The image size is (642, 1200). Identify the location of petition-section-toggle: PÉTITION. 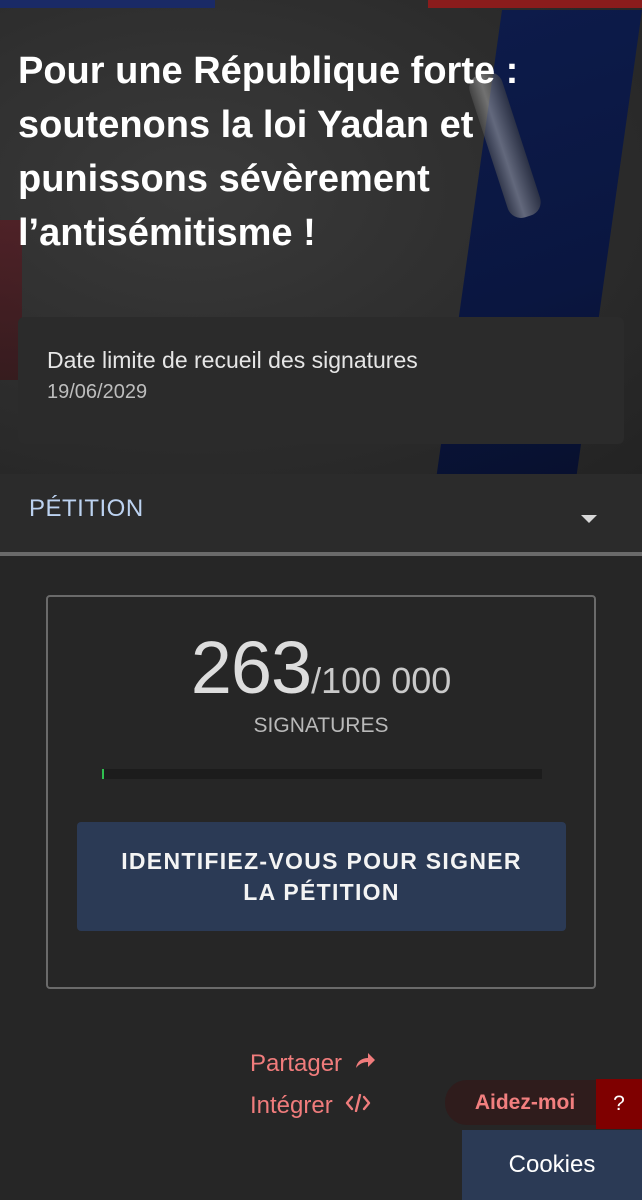
(321, 515).